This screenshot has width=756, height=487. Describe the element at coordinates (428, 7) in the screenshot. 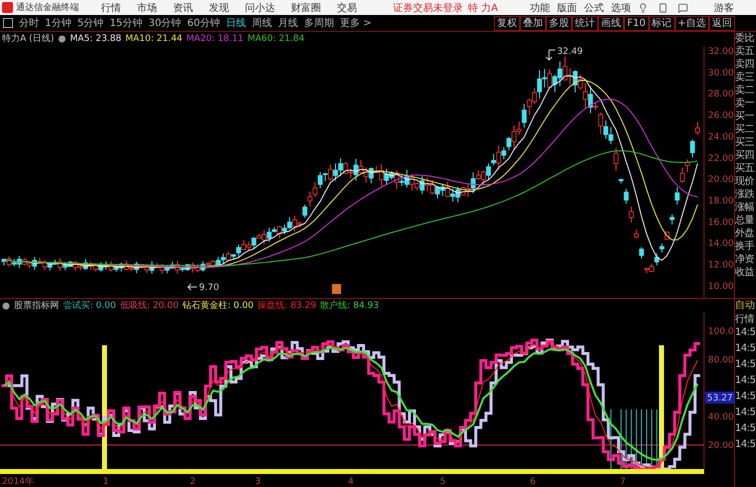

I see `login-status: 证券交易未登录` at that location.